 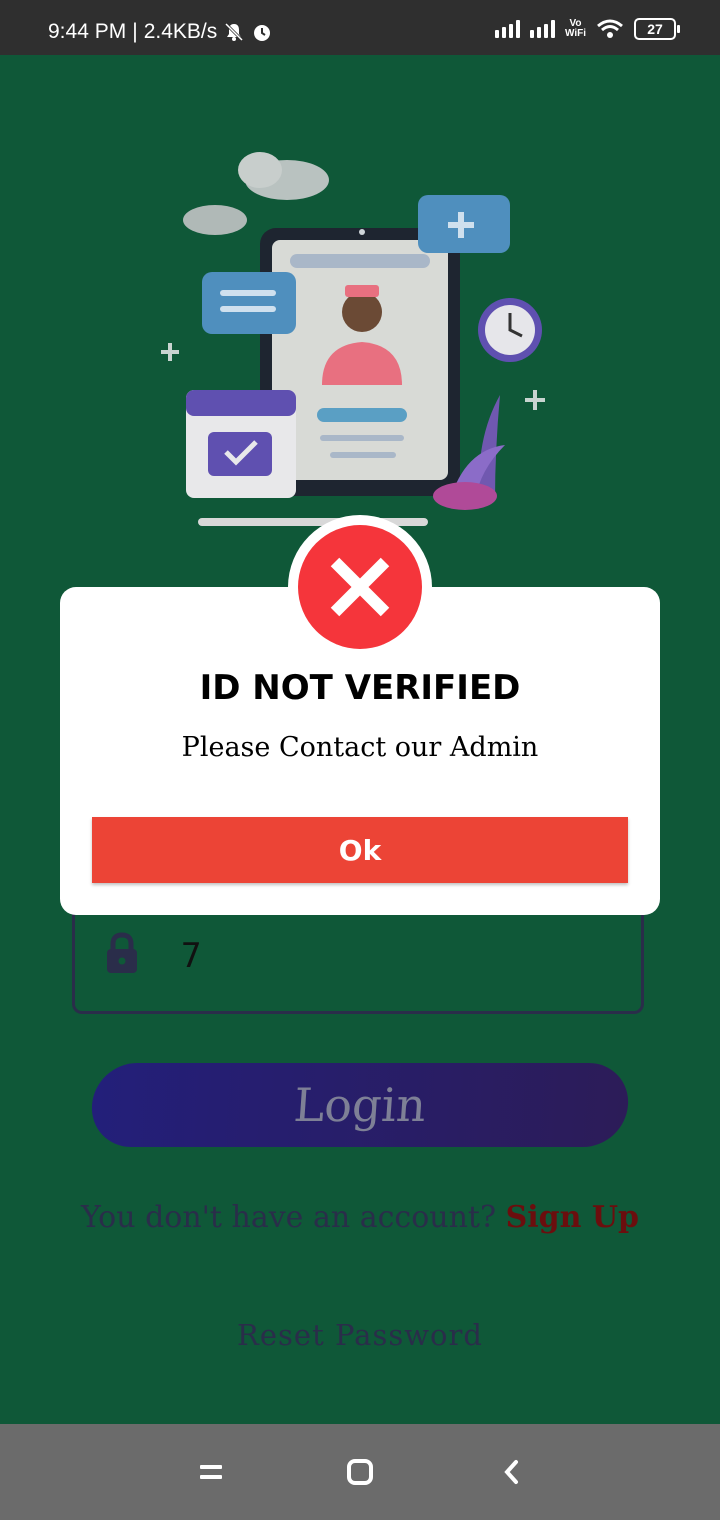 What do you see at coordinates (360, 850) in the screenshot?
I see `ok-button: Ok` at bounding box center [360, 850].